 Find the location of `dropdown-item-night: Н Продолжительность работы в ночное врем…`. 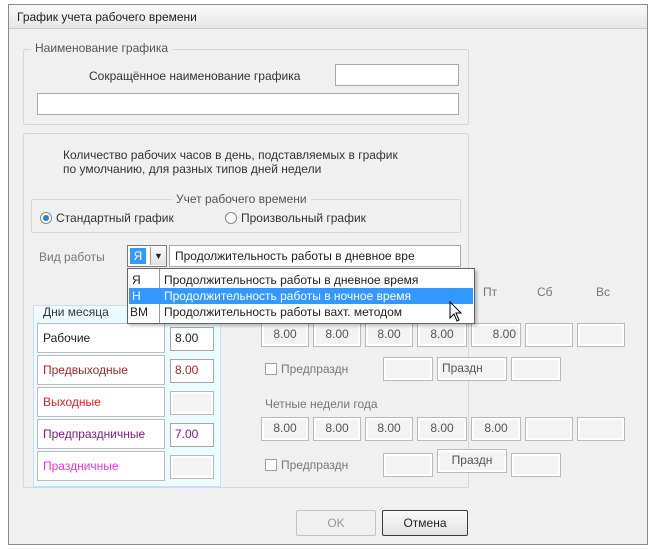

dropdown-item-night: Н Продолжительность работы в ночное врем… is located at coordinates (301, 296).